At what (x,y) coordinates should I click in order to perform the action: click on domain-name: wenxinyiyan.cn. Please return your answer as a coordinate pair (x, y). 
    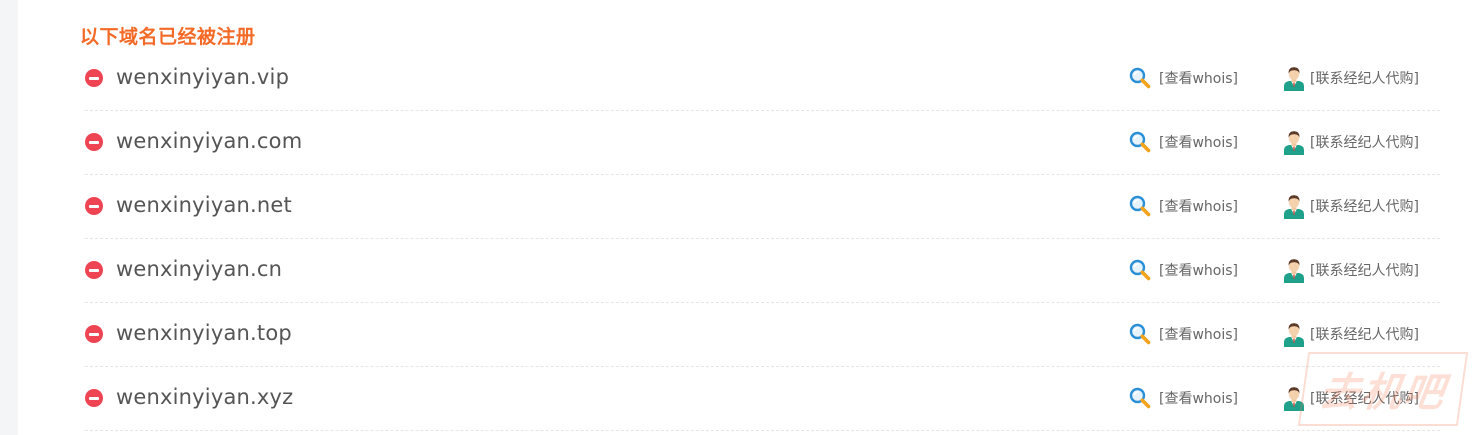
    Looking at the image, I should click on (199, 269).